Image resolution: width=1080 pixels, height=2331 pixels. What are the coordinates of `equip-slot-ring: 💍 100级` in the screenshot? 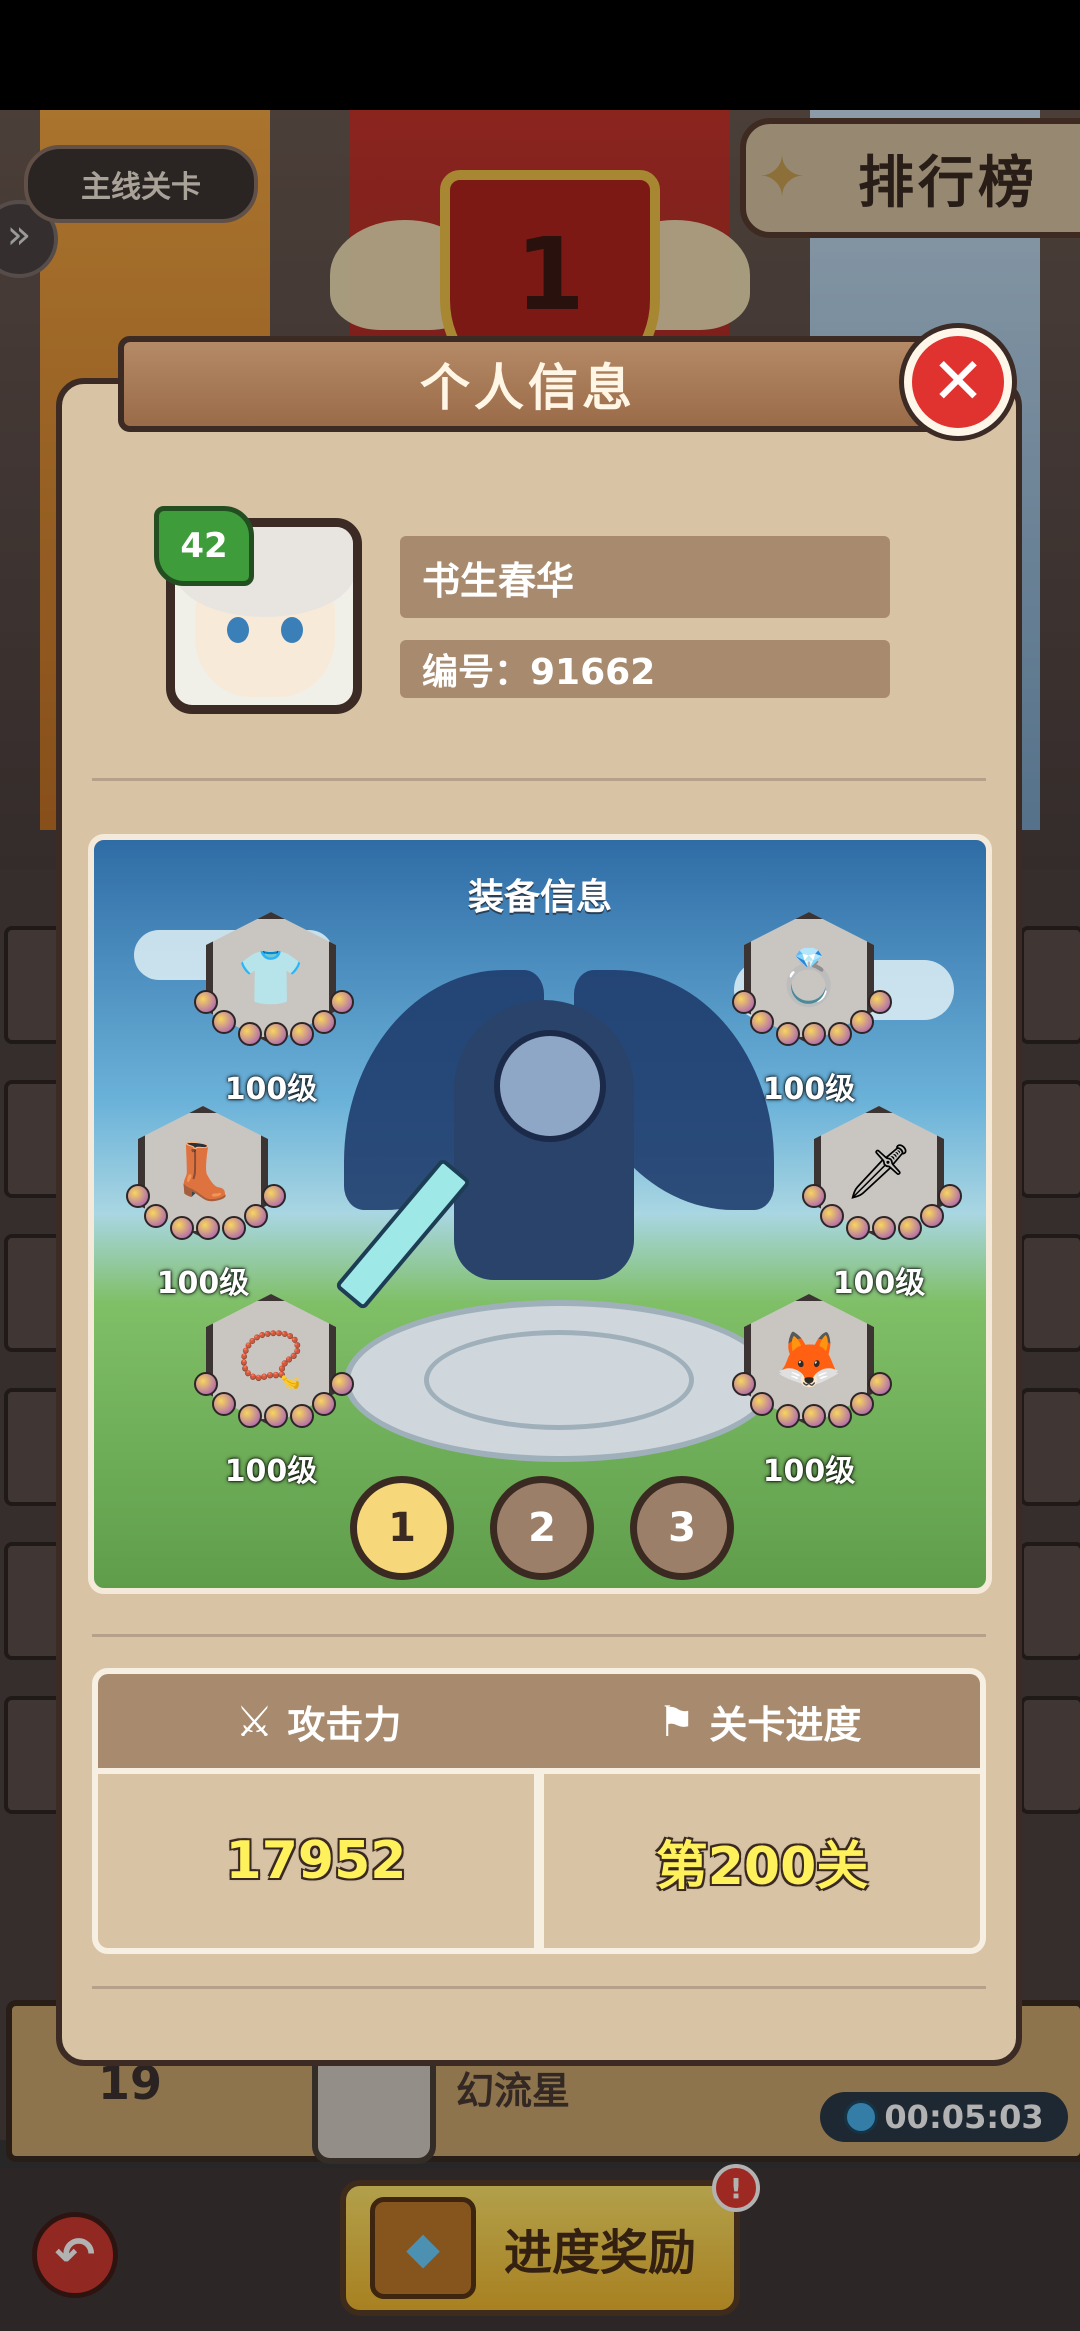 It's located at (812, 1009).